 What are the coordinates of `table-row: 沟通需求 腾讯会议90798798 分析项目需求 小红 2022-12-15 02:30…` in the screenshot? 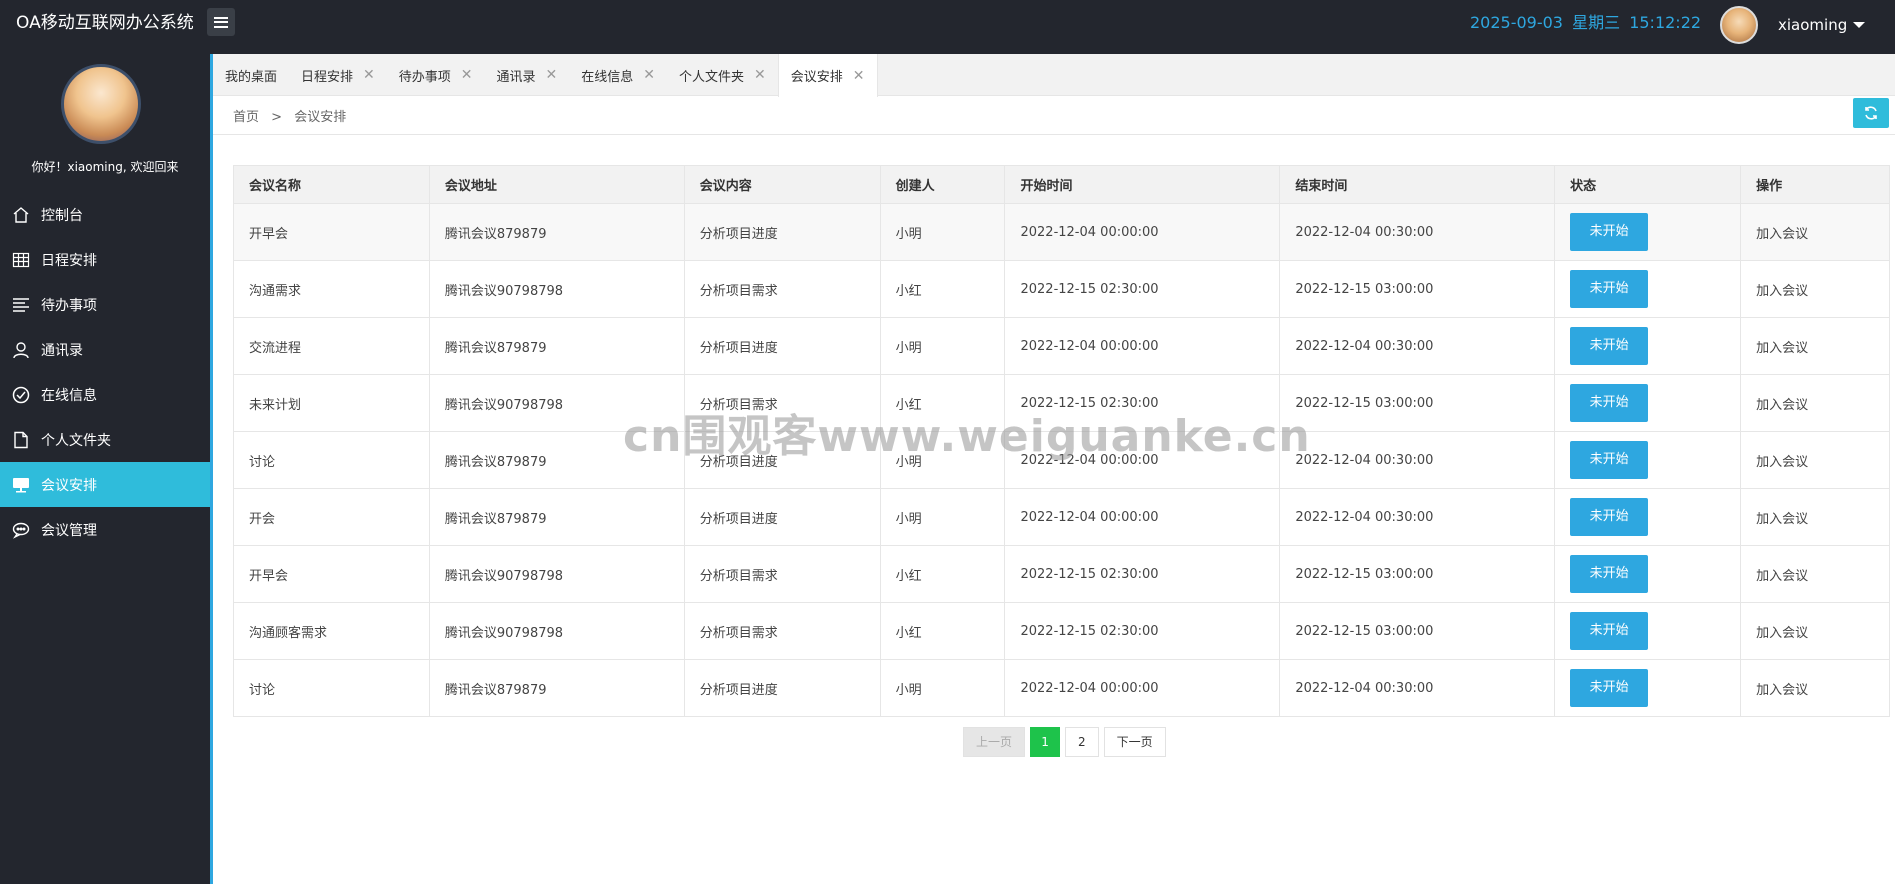 It's located at (1061, 289).